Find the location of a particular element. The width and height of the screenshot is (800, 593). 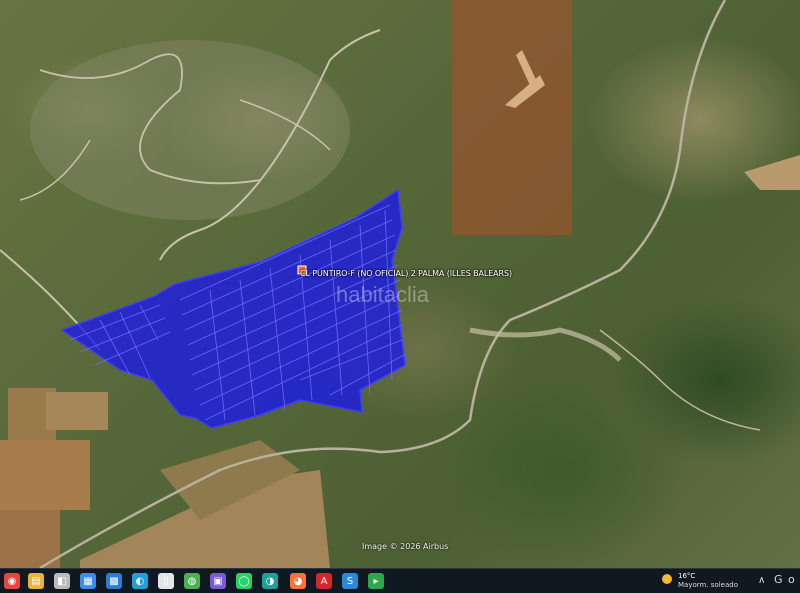

file-explorer-icon: ▤ is located at coordinates (36, 581).